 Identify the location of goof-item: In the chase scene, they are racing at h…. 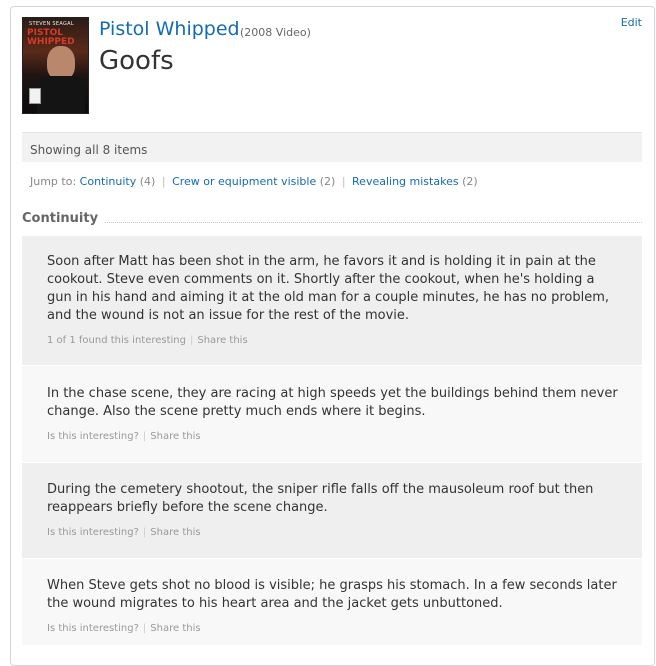
(332, 414).